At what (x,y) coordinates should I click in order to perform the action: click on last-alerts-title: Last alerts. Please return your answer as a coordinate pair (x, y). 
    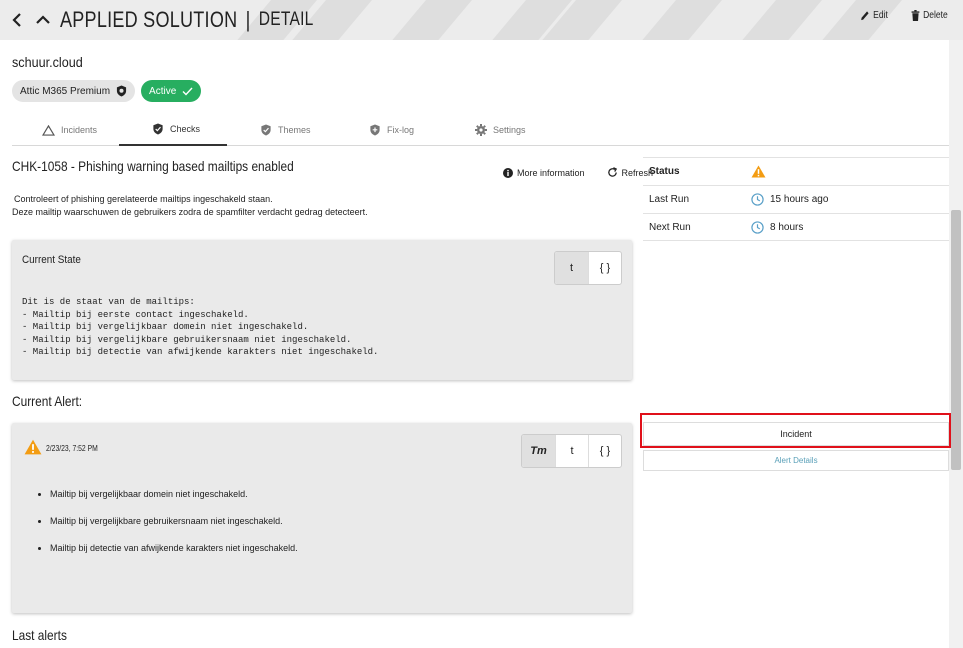
    Looking at the image, I should click on (39, 635).